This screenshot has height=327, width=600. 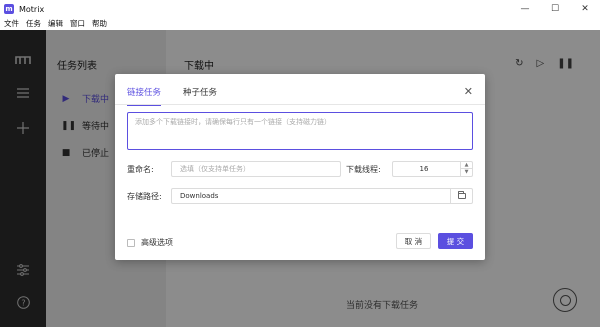 What do you see at coordinates (322, 196) in the screenshot?
I see `download-path-field: Downloads` at bounding box center [322, 196].